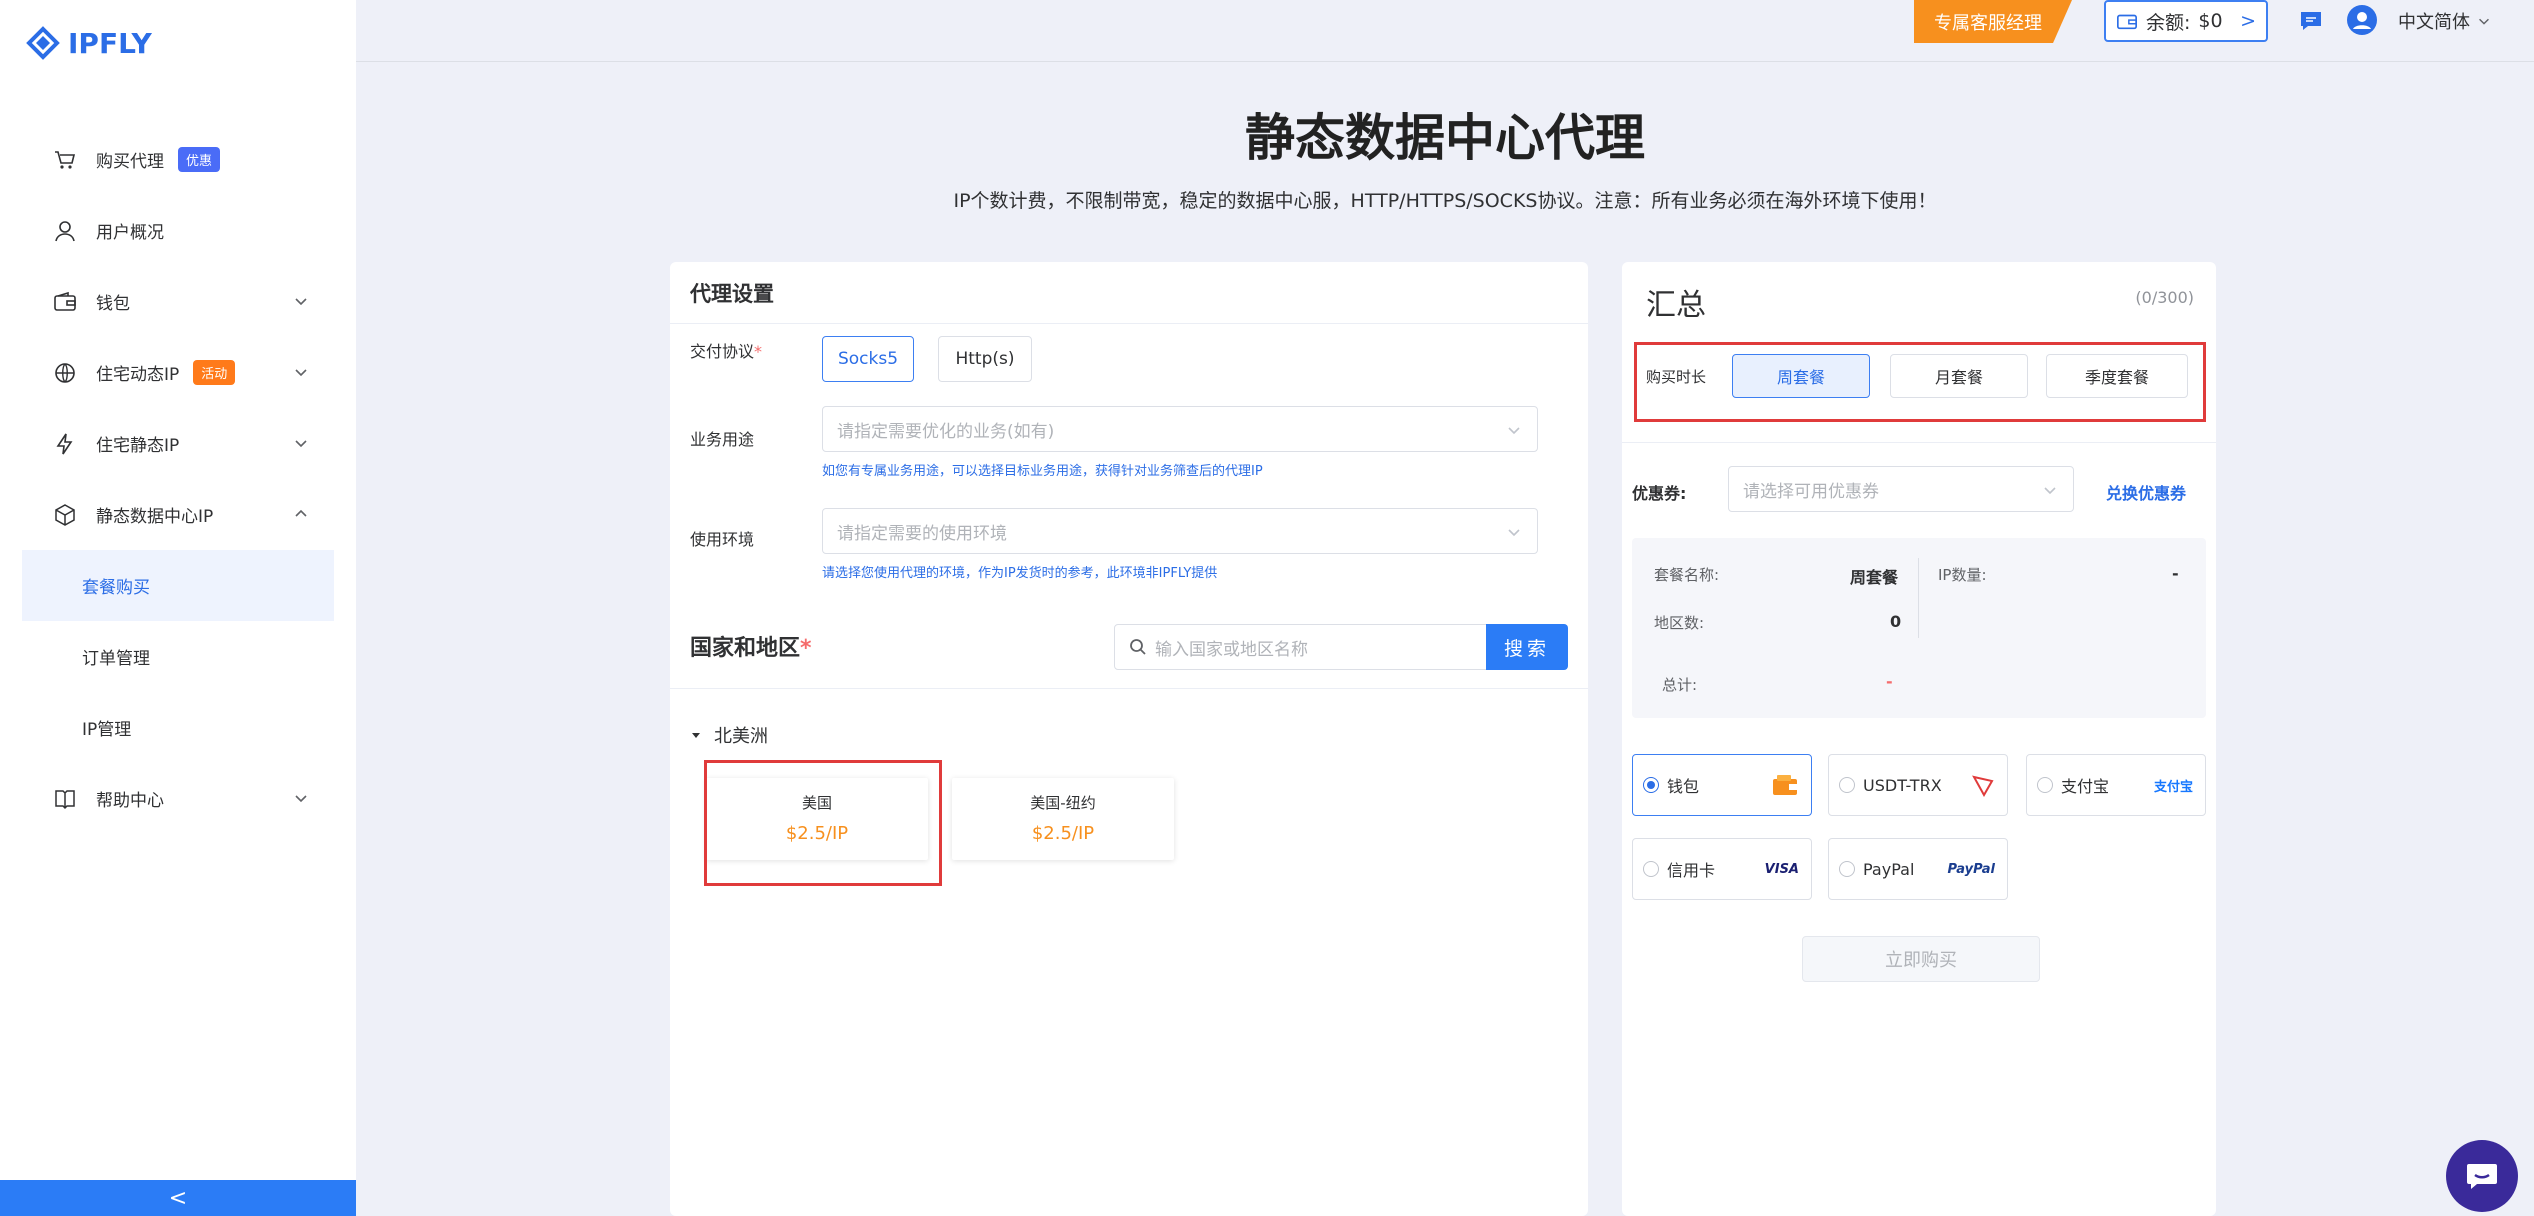  What do you see at coordinates (745, 648) in the screenshot?
I see `country-title-text: 国家和地区` at bounding box center [745, 648].